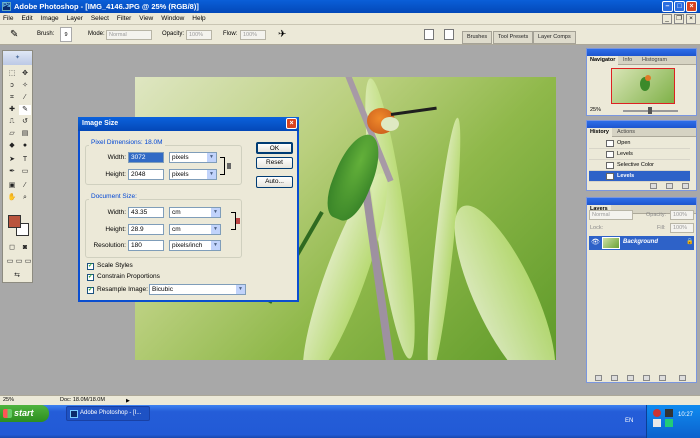 Image resolution: width=700 pixels, height=438 pixels. I want to click on menu-layer: Layer, so click(75, 18).